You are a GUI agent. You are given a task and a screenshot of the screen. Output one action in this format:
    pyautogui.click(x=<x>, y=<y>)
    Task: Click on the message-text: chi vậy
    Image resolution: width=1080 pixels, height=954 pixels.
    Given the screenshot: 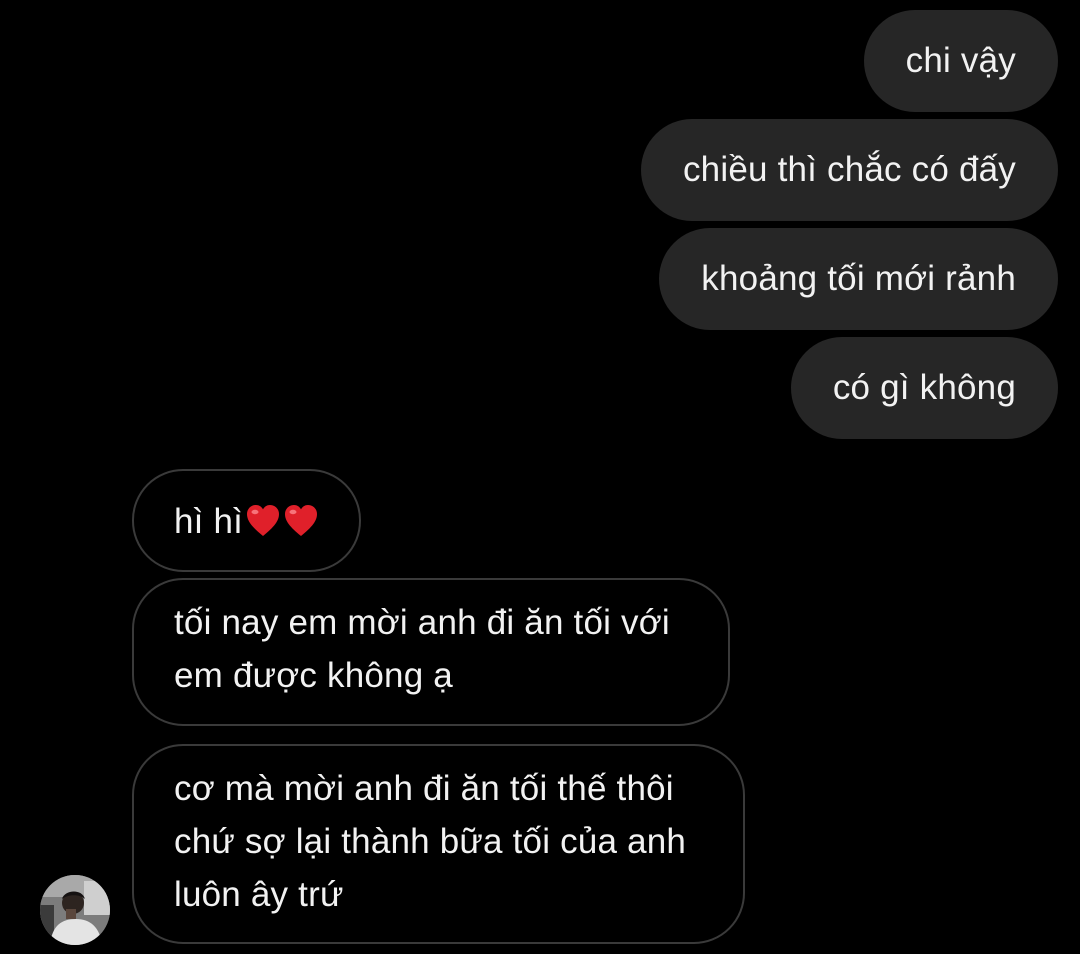 What is the action you would take?
    pyautogui.click(x=960, y=60)
    